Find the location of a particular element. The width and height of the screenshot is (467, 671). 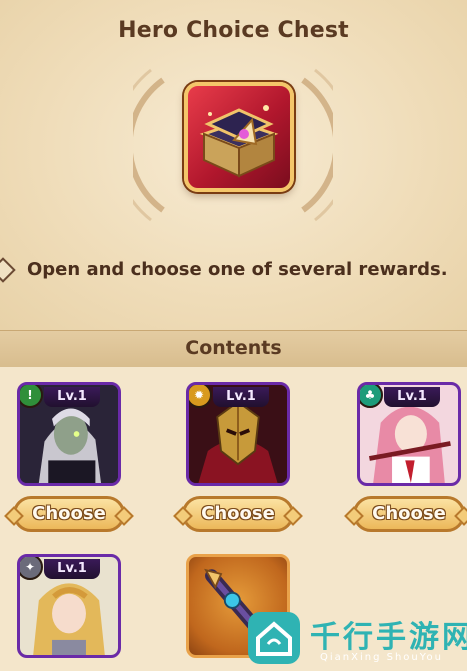

contents-label: Contents is located at coordinates (233, 348).